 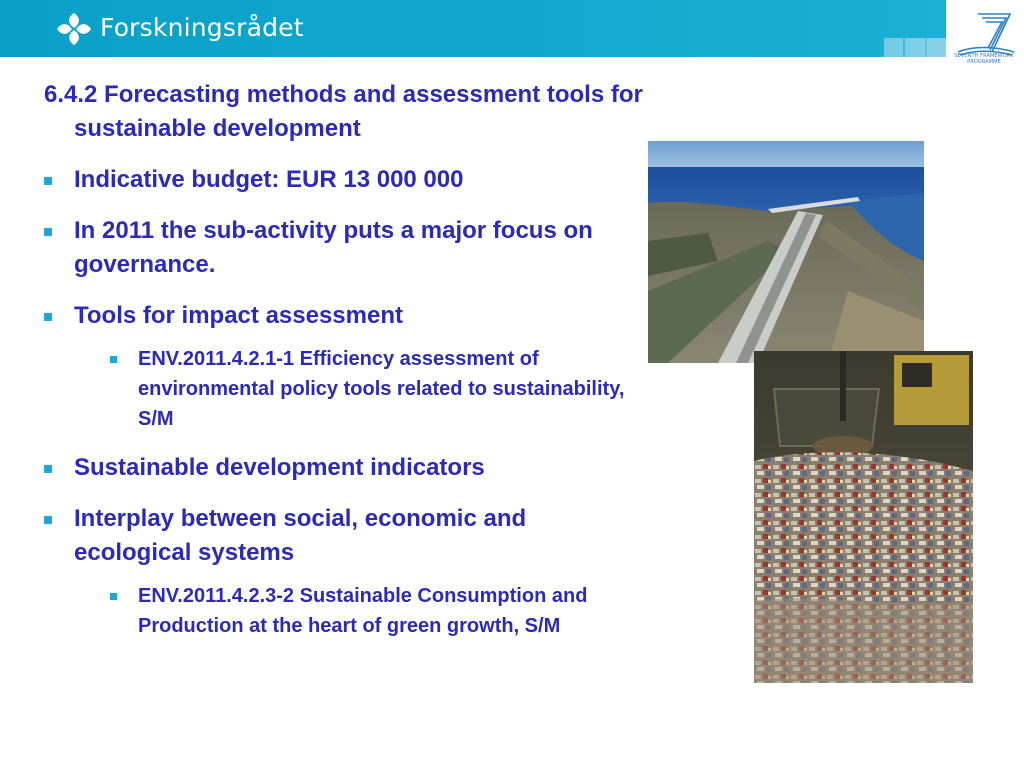 I want to click on bullet-text: Indicative budget: EUR 13 000 000, so click(x=269, y=179).